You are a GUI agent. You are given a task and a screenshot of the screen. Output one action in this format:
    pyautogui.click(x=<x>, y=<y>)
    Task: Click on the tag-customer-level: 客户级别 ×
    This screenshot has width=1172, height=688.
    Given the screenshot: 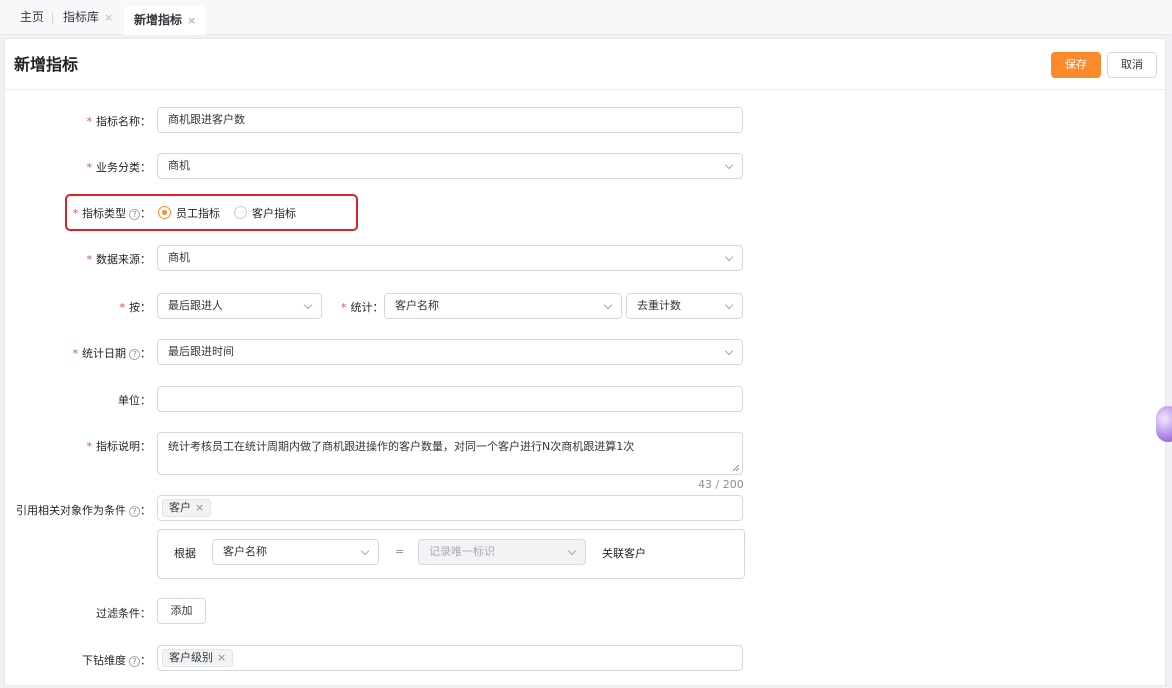 What is the action you would take?
    pyautogui.click(x=198, y=658)
    